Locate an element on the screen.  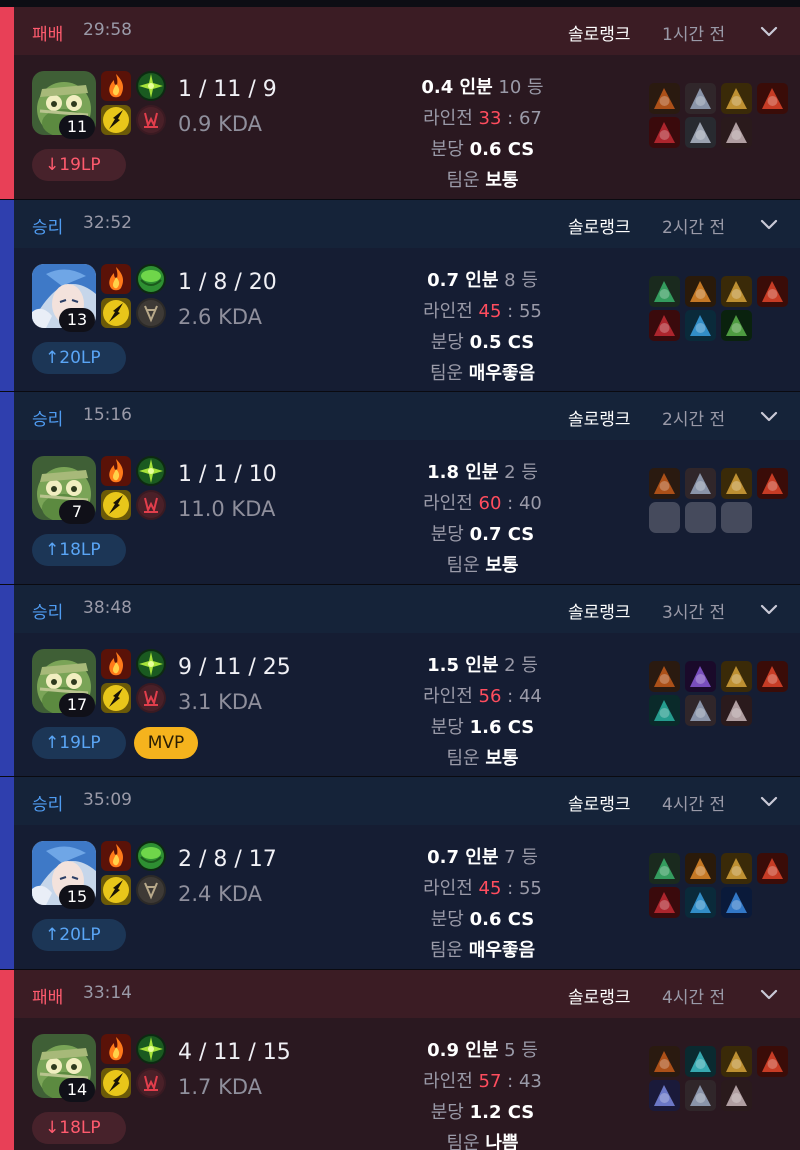
cs-per-minute: 분당 0.5 CS is located at coordinates (482, 341).